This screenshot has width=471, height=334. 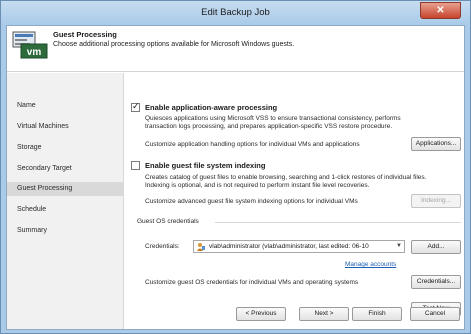 I want to click on next-button: Next >, so click(x=324, y=314).